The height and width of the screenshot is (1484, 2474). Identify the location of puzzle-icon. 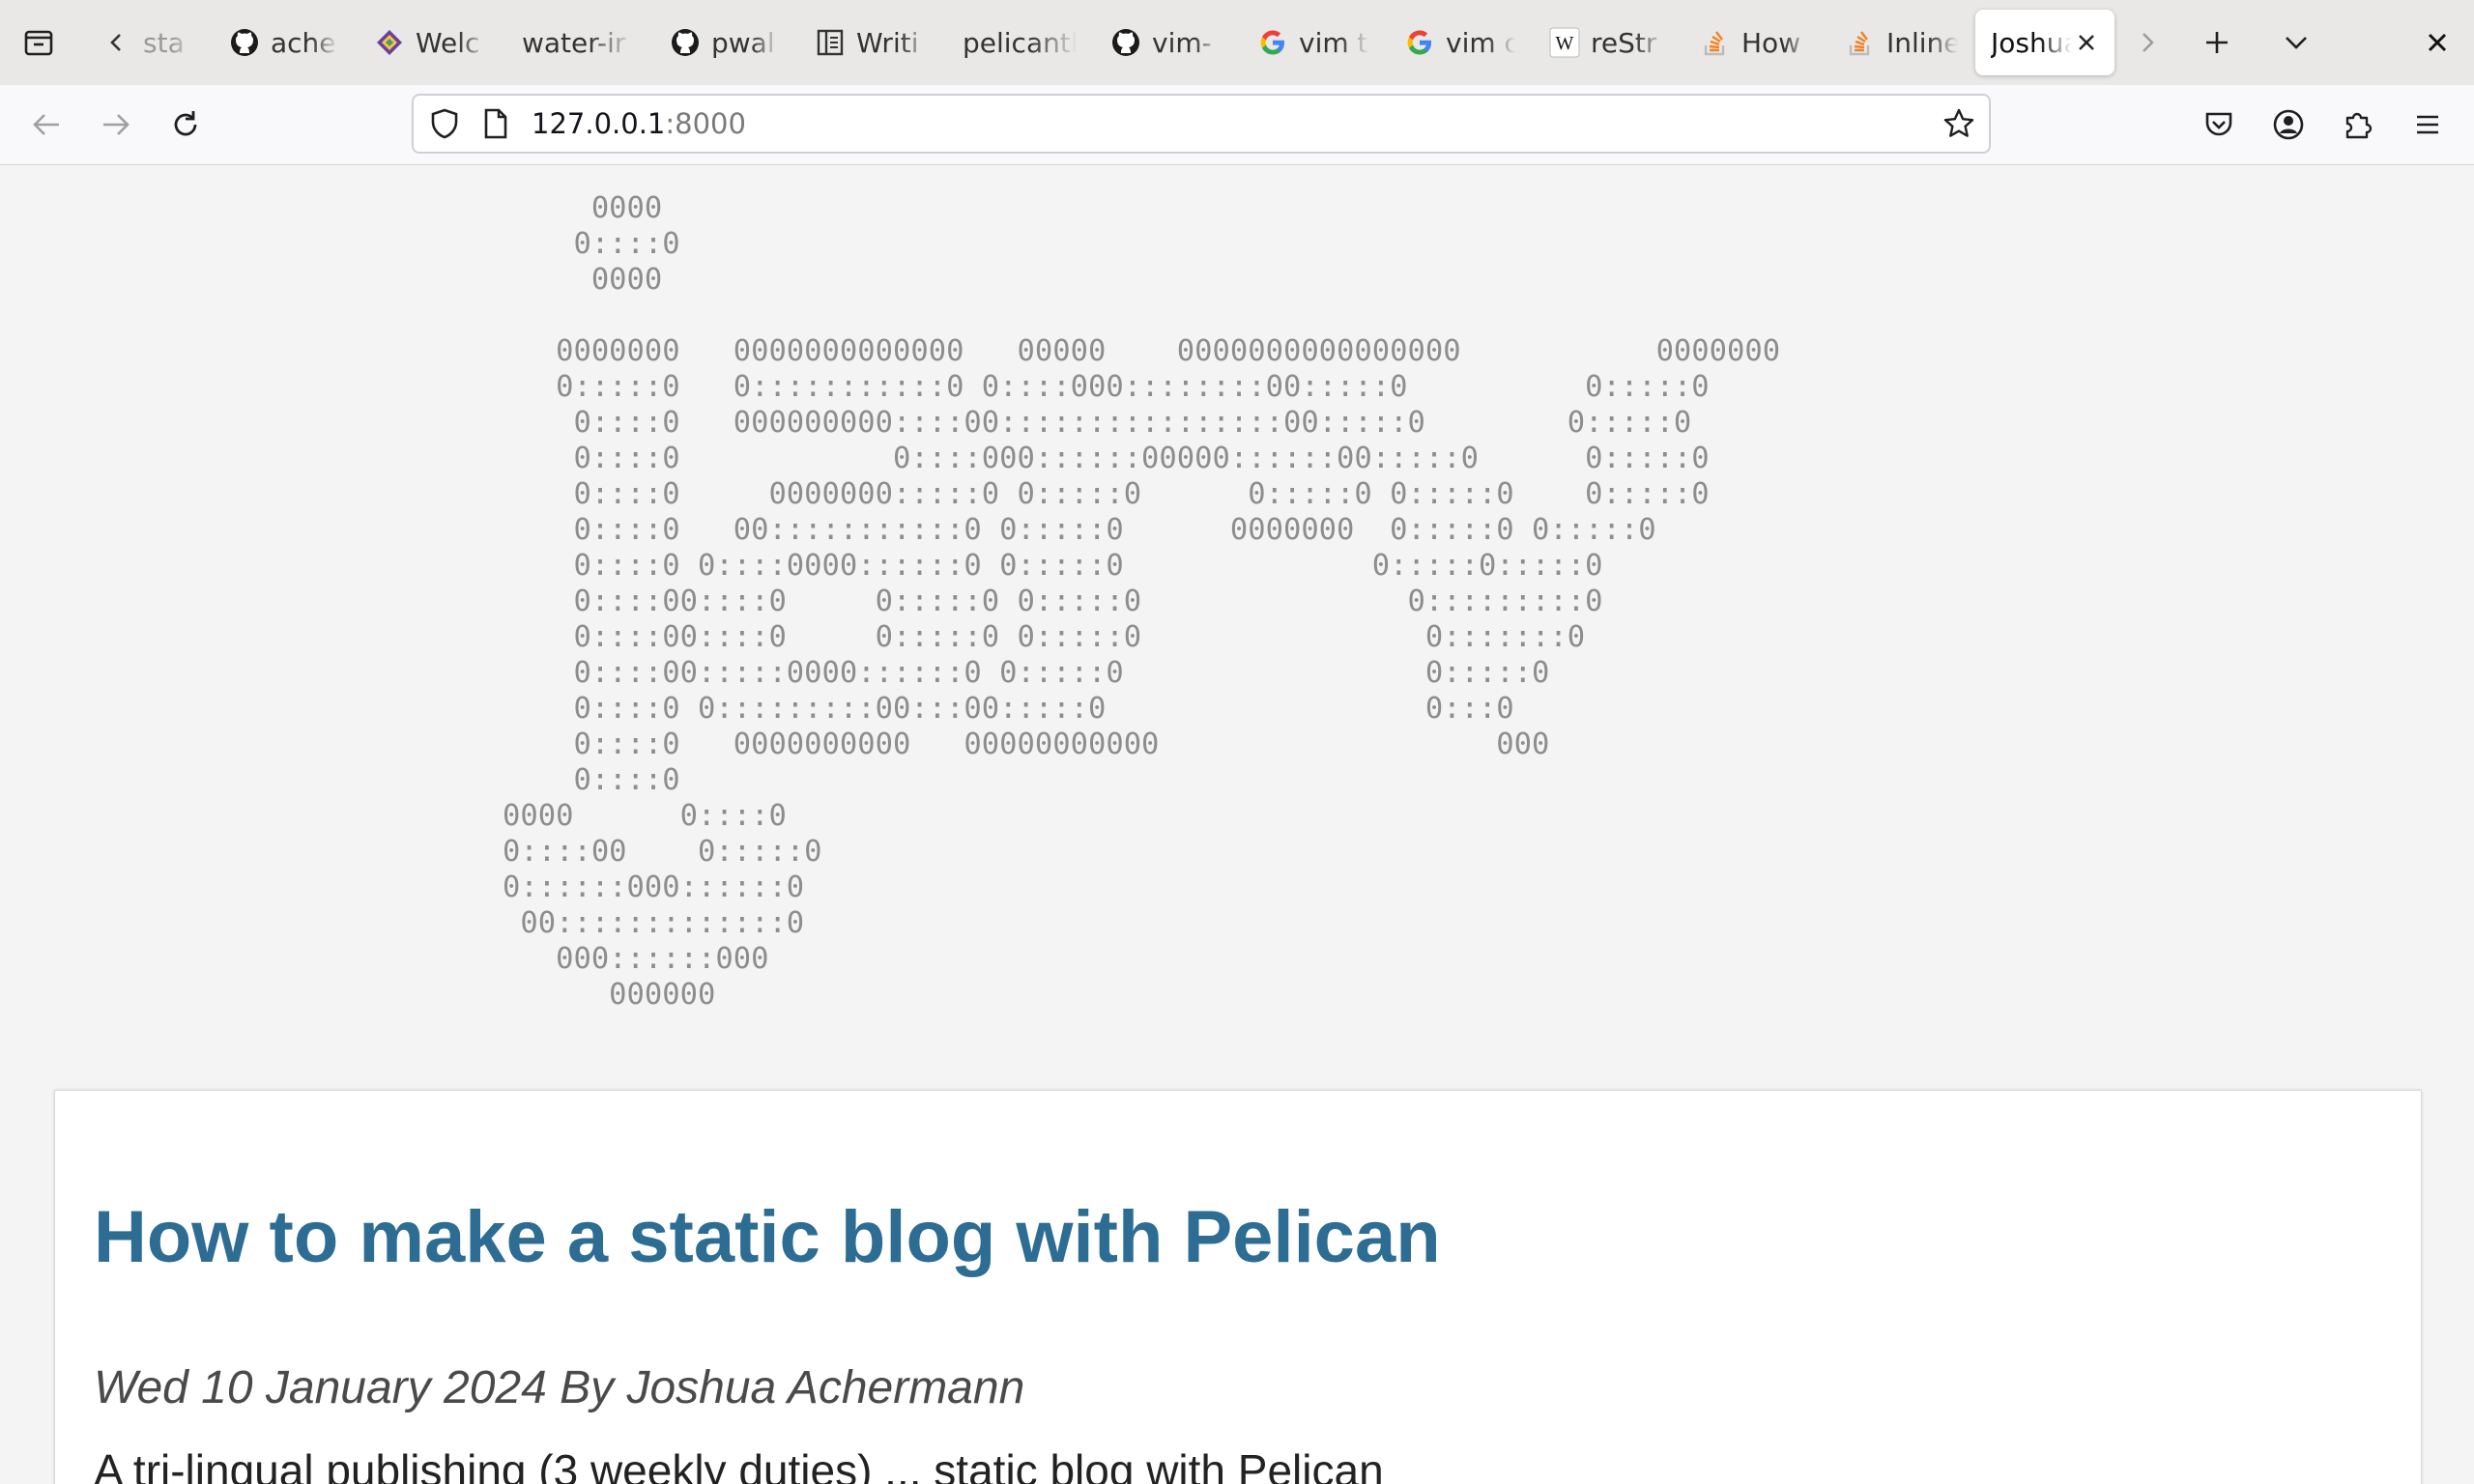
(2359, 125).